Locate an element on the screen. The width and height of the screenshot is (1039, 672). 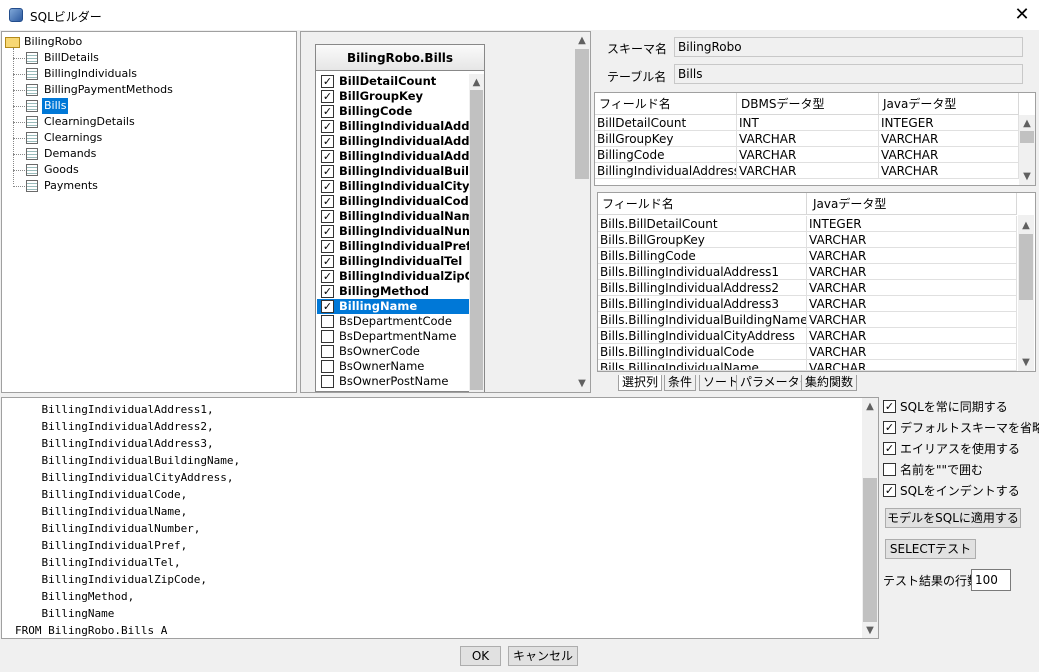
field-row: ✓ BillingIndividualNumber is located at coordinates (393, 231).